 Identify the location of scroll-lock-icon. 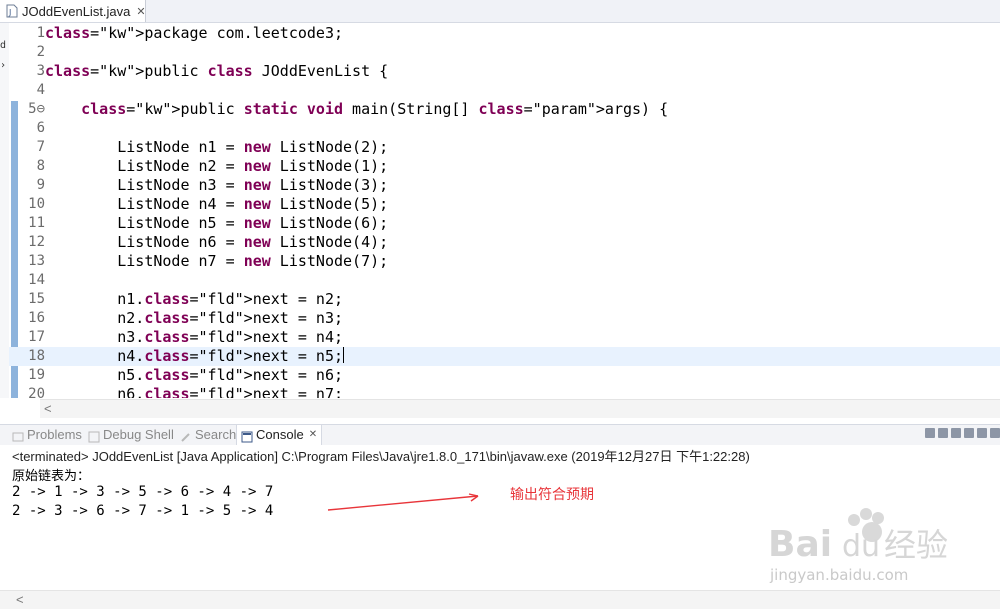
(969, 433).